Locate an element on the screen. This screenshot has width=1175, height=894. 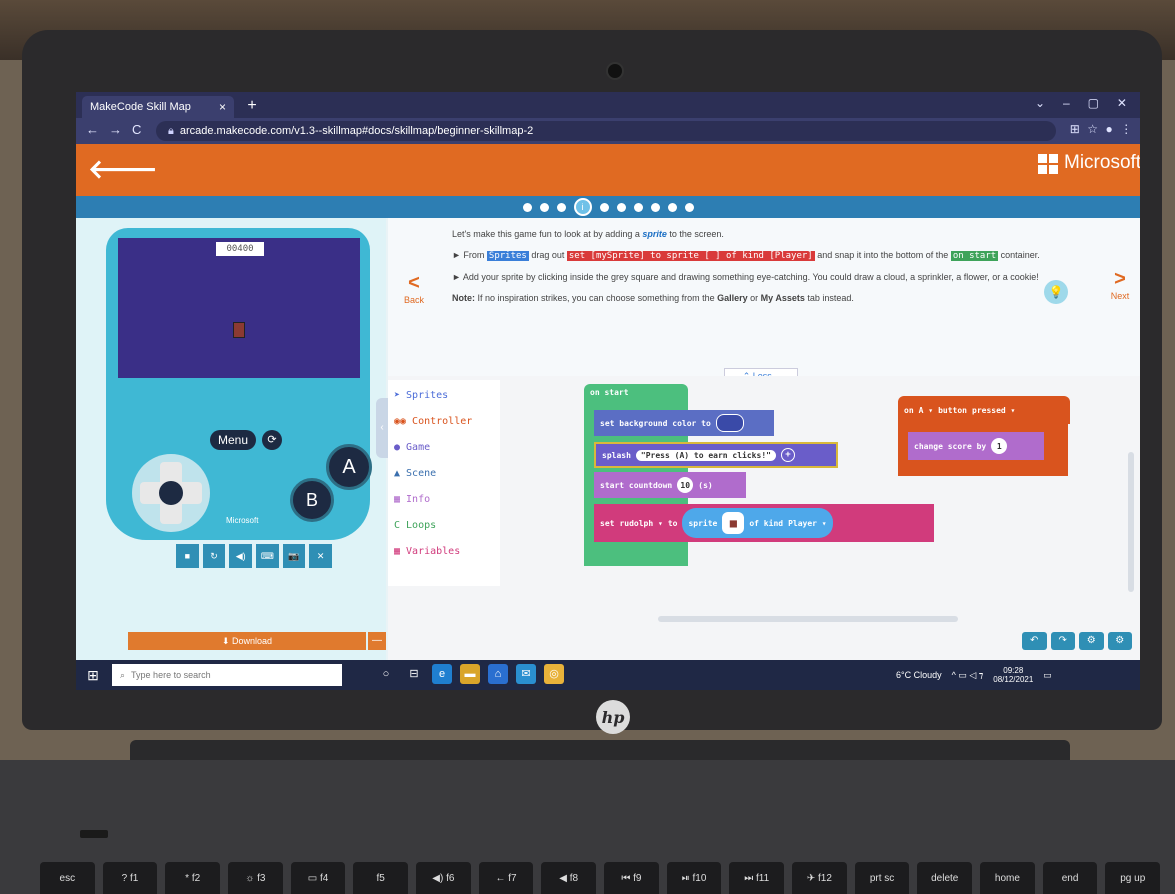
on-start-chip: on start is located at coordinates (974, 256).